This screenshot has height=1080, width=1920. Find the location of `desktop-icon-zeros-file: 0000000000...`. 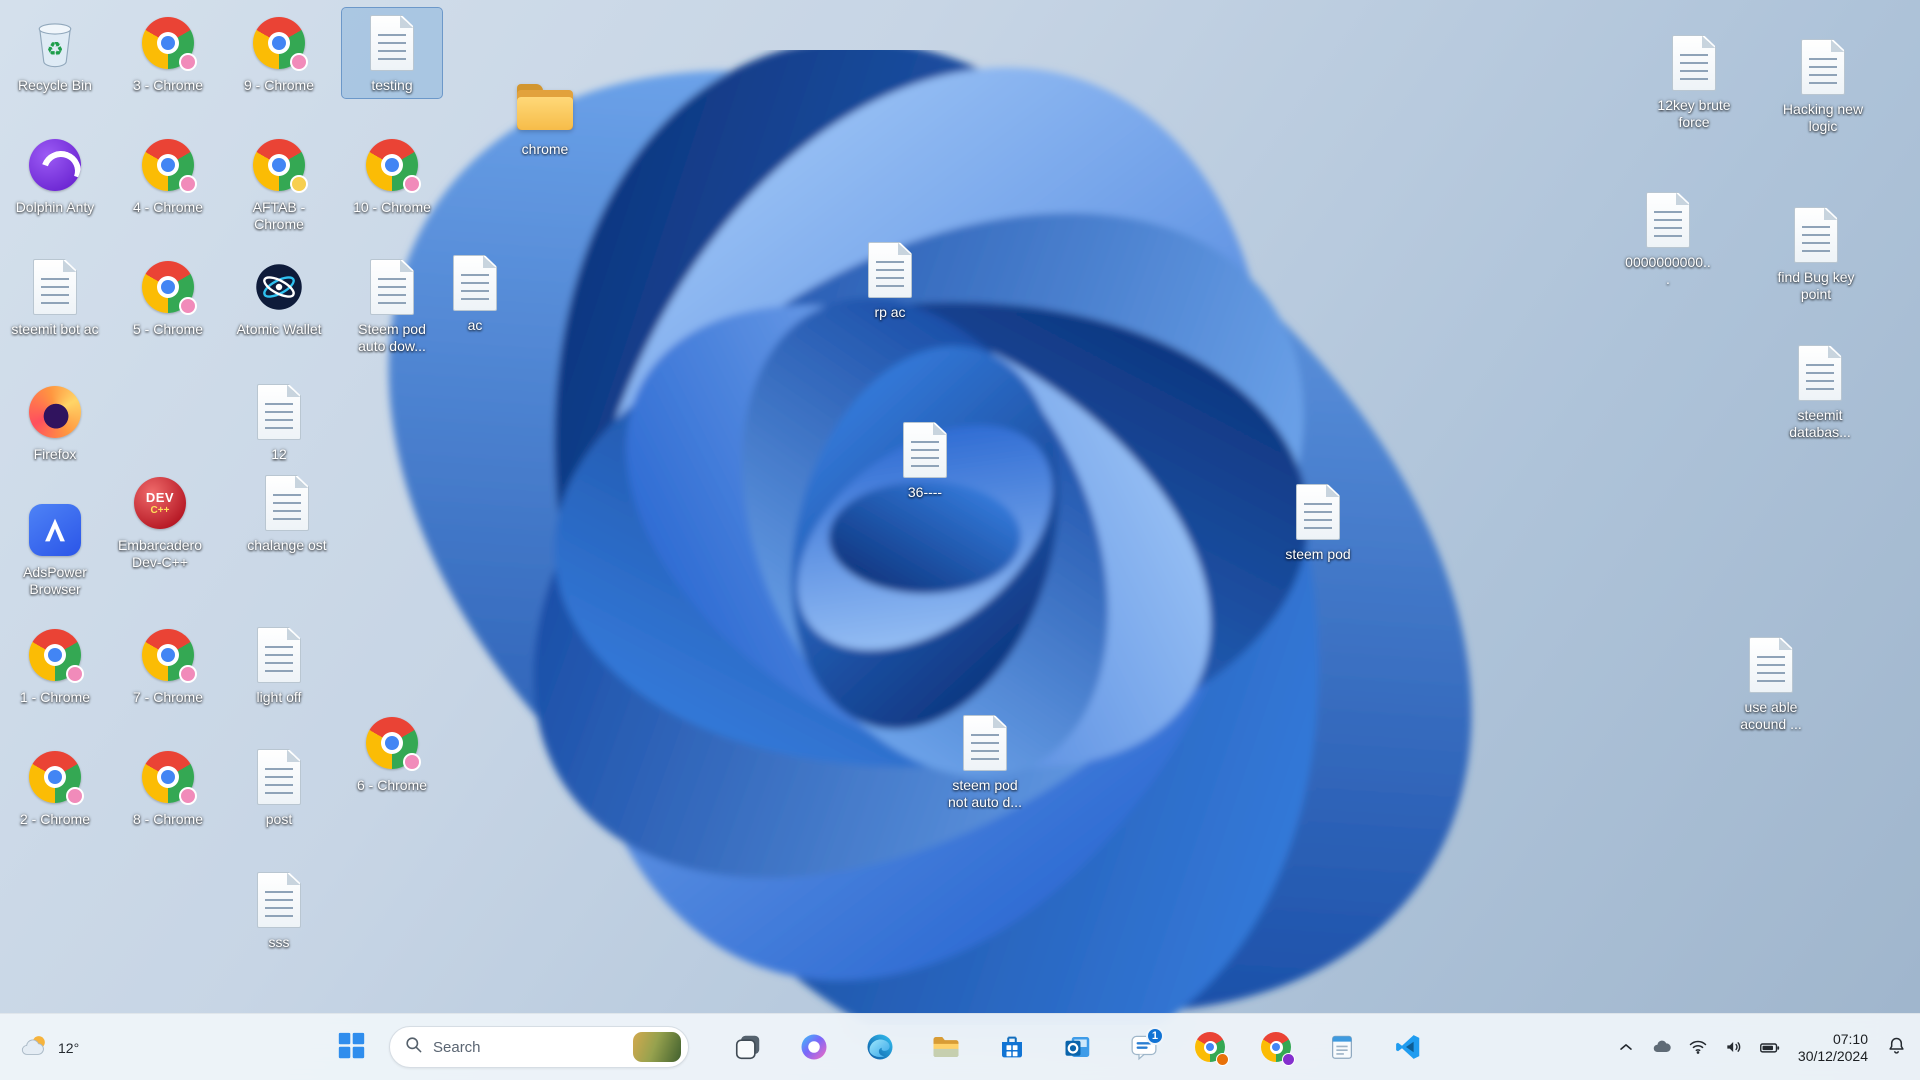

desktop-icon-zeros-file: 0000000000... is located at coordinates (1668, 238).